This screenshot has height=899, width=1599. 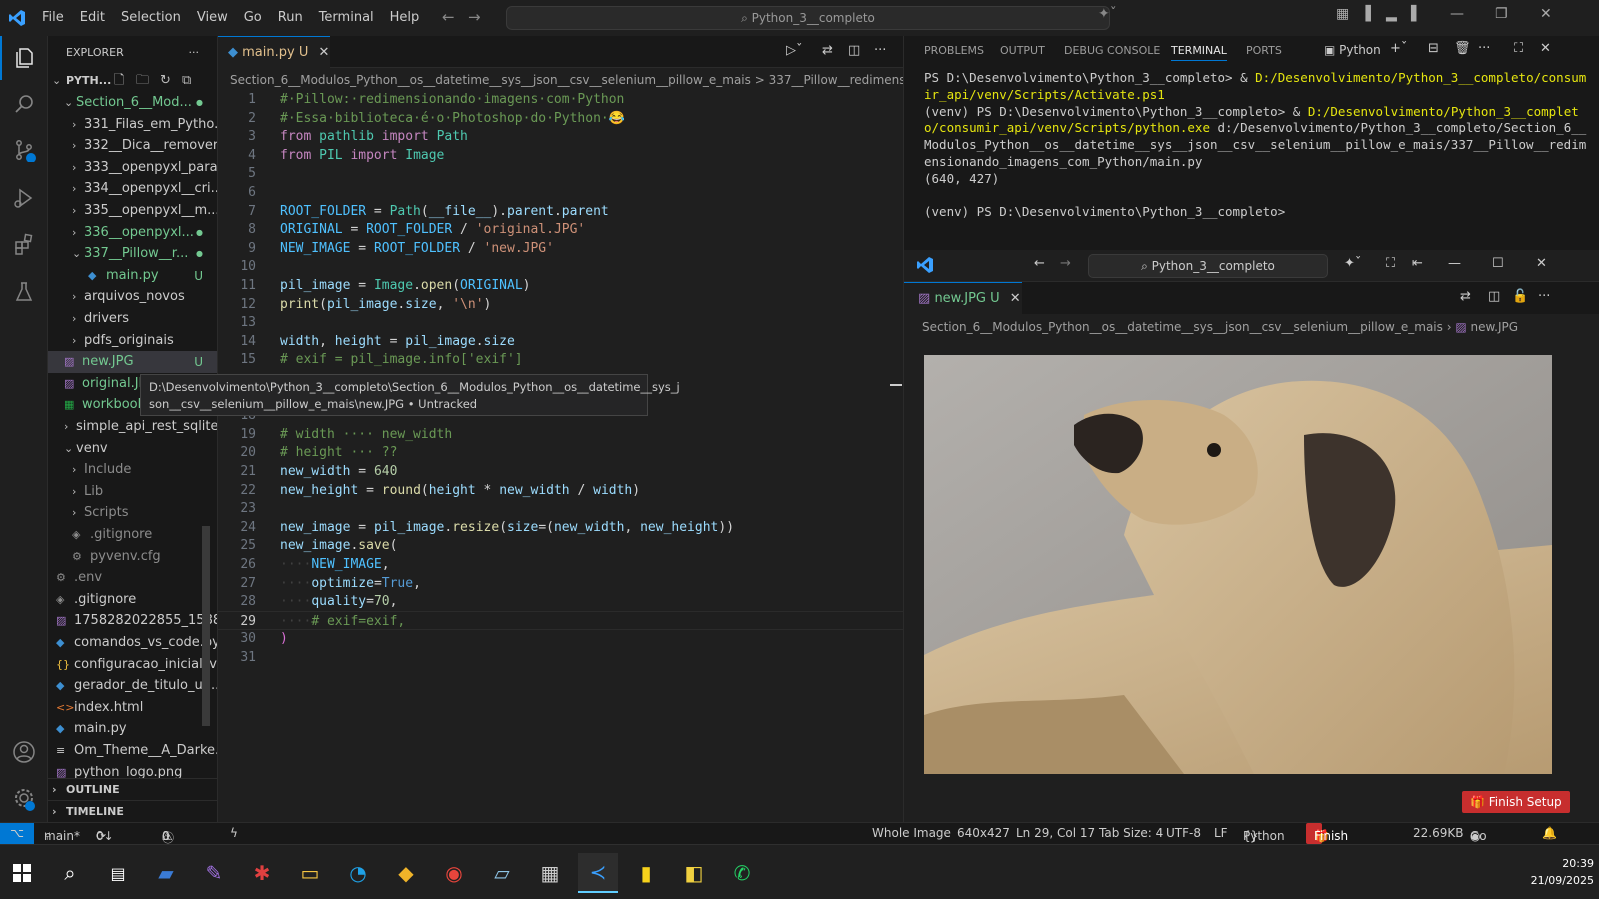 I want to click on sticky-notes-icon: ▮, so click(x=646, y=873).